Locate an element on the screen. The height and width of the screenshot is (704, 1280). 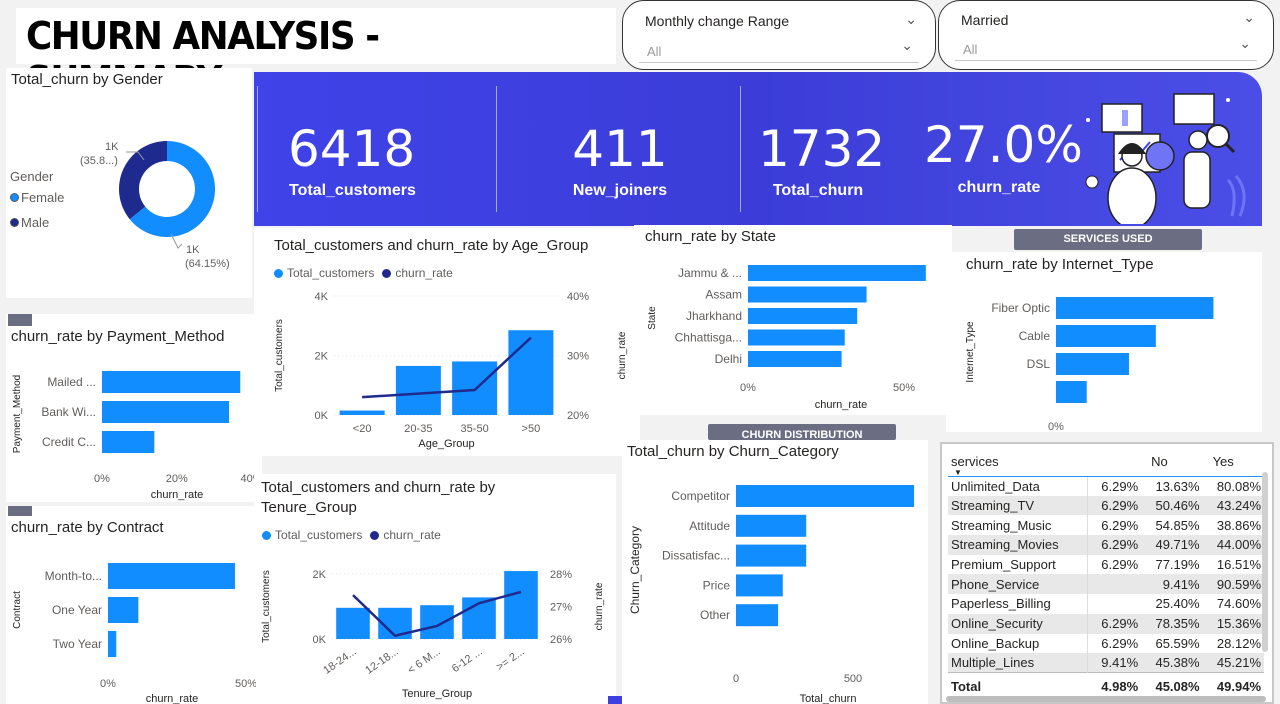
total-cell: 49.94% is located at coordinates (1233, 685).